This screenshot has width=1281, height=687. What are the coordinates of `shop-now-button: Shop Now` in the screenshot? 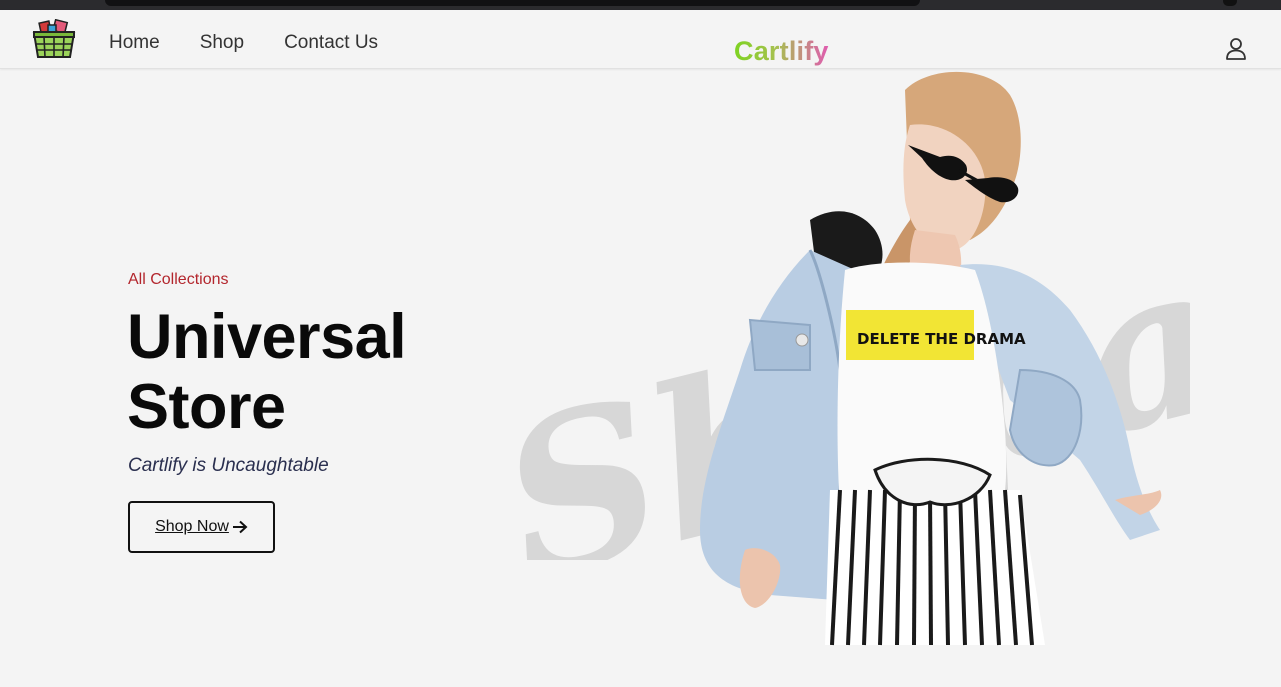 It's located at (201, 527).